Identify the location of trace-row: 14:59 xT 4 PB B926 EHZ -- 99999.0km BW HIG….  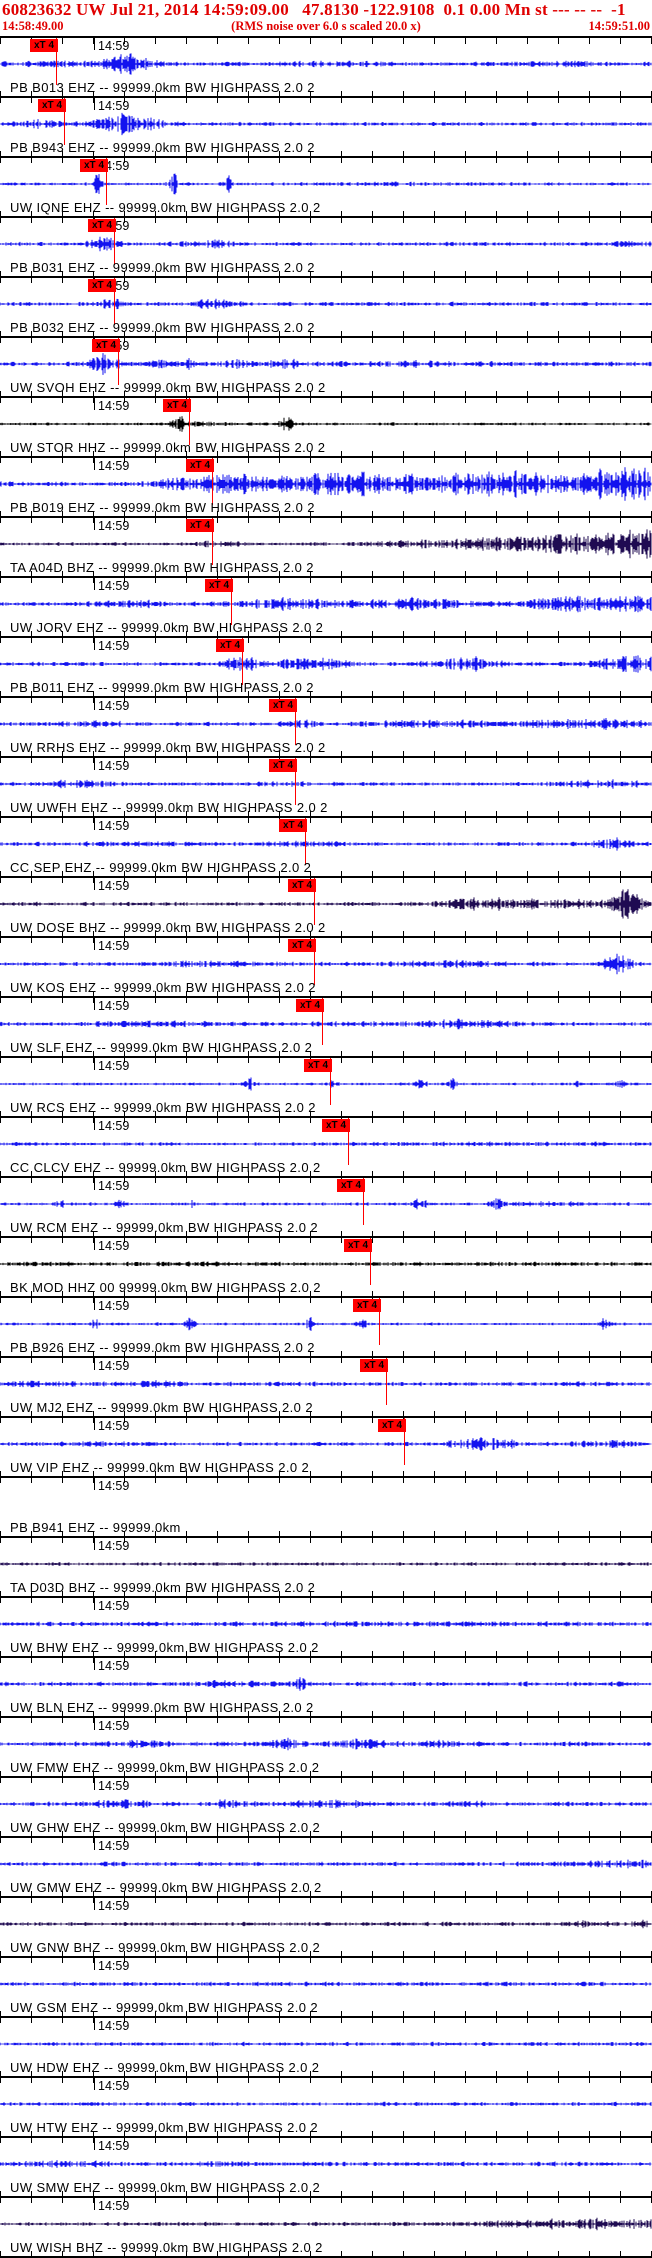
(326, 1328).